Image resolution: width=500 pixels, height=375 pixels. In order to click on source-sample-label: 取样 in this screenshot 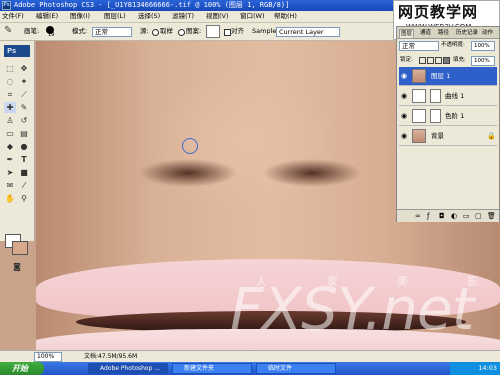, I will do `click(166, 31)`.